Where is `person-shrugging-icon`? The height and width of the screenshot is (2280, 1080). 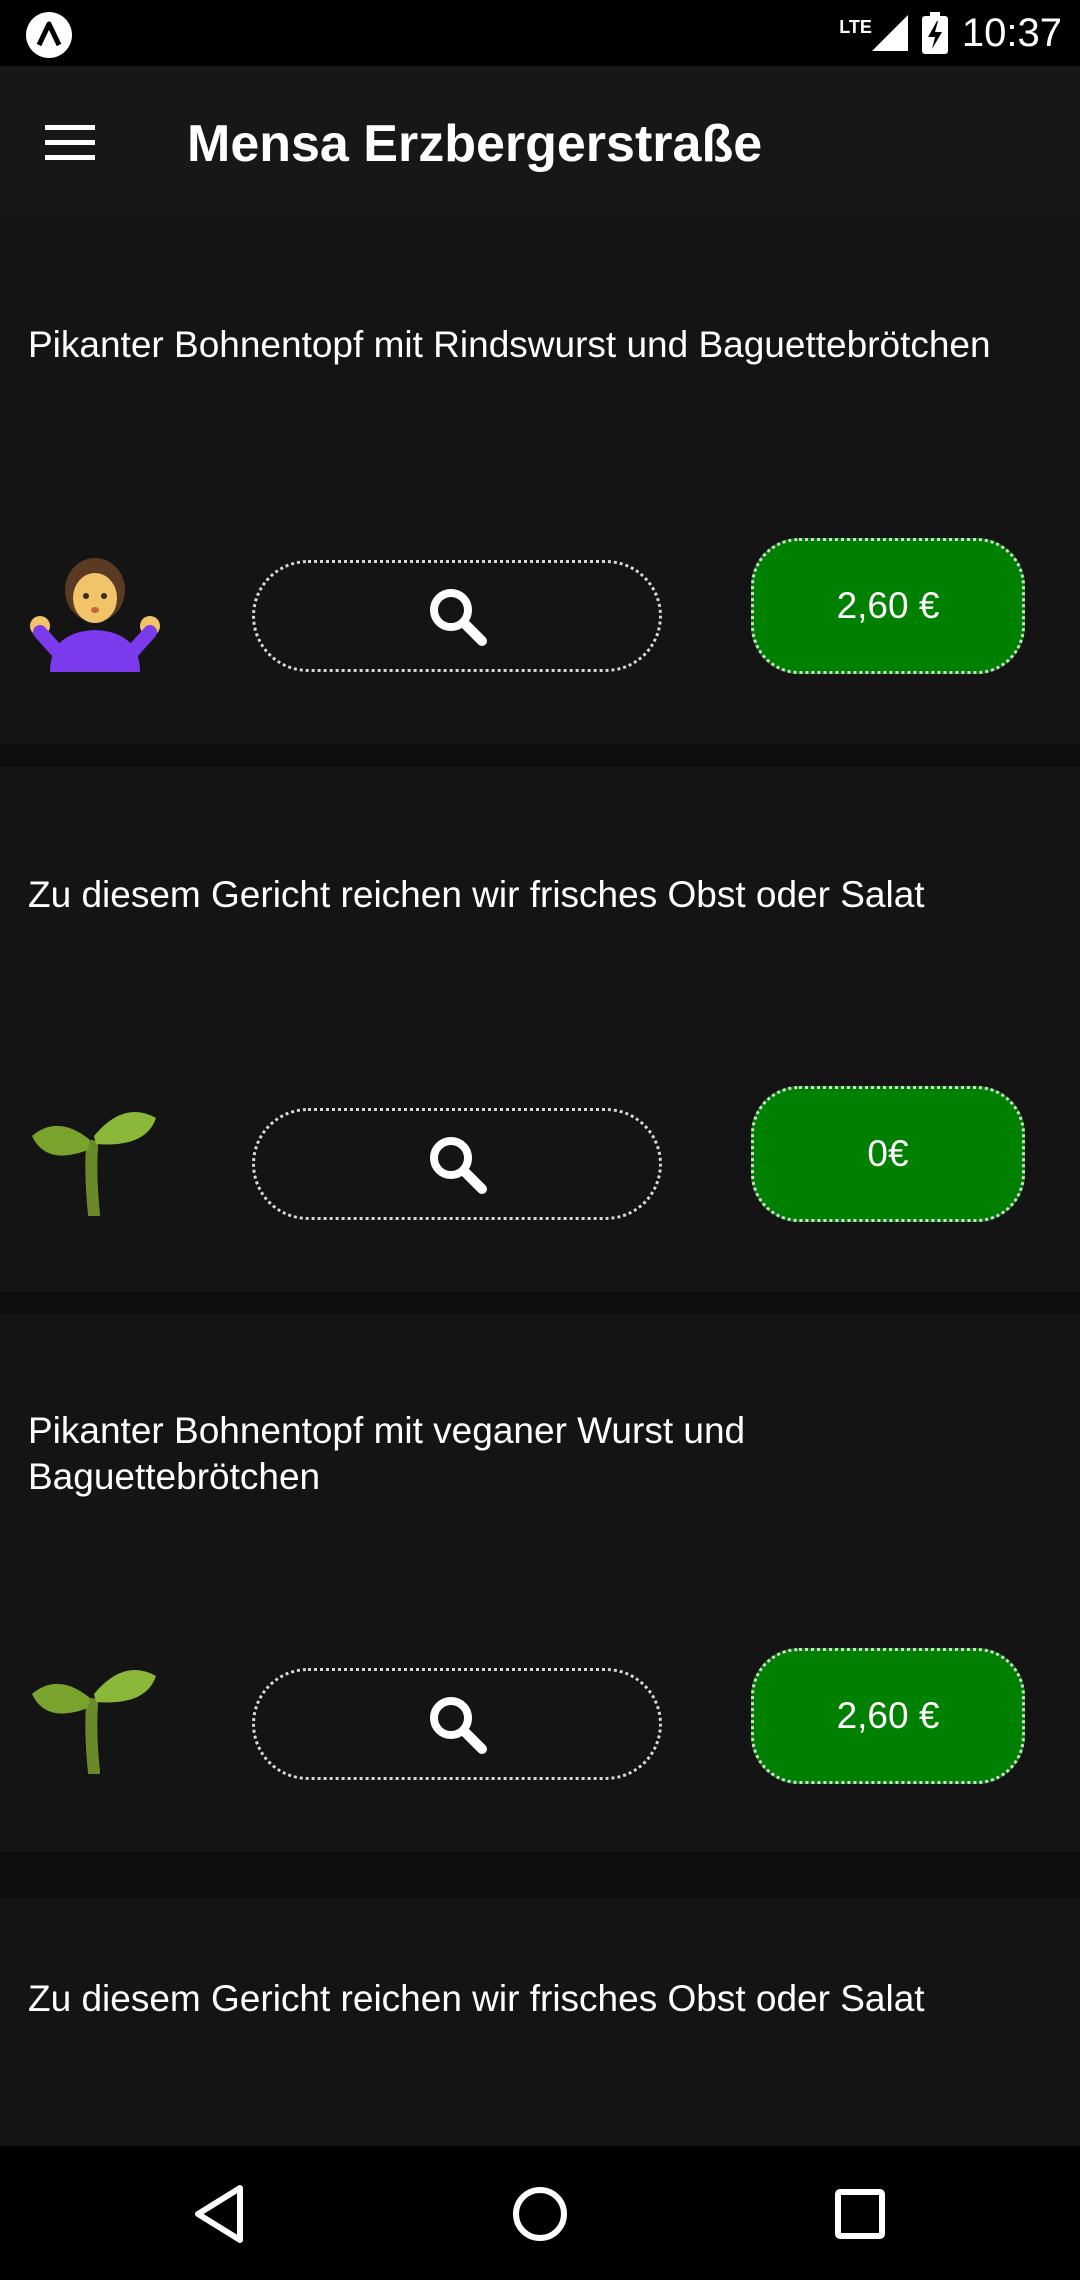
person-shrugging-icon is located at coordinates (95, 615).